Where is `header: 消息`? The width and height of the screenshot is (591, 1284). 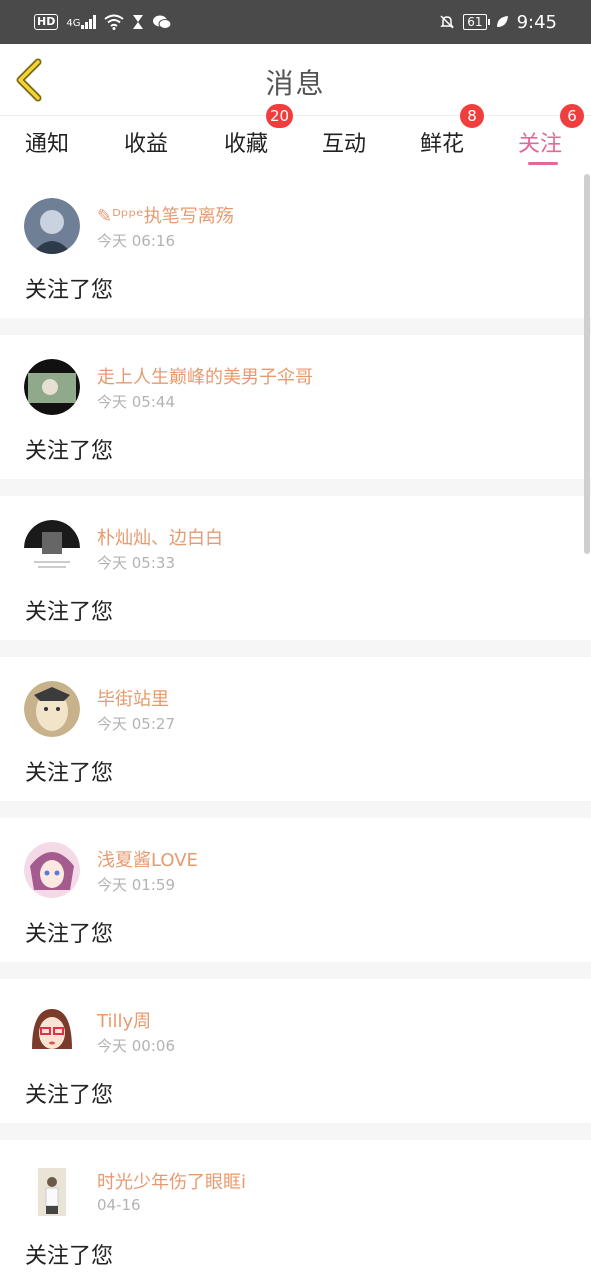
header: 消息 is located at coordinates (295, 80).